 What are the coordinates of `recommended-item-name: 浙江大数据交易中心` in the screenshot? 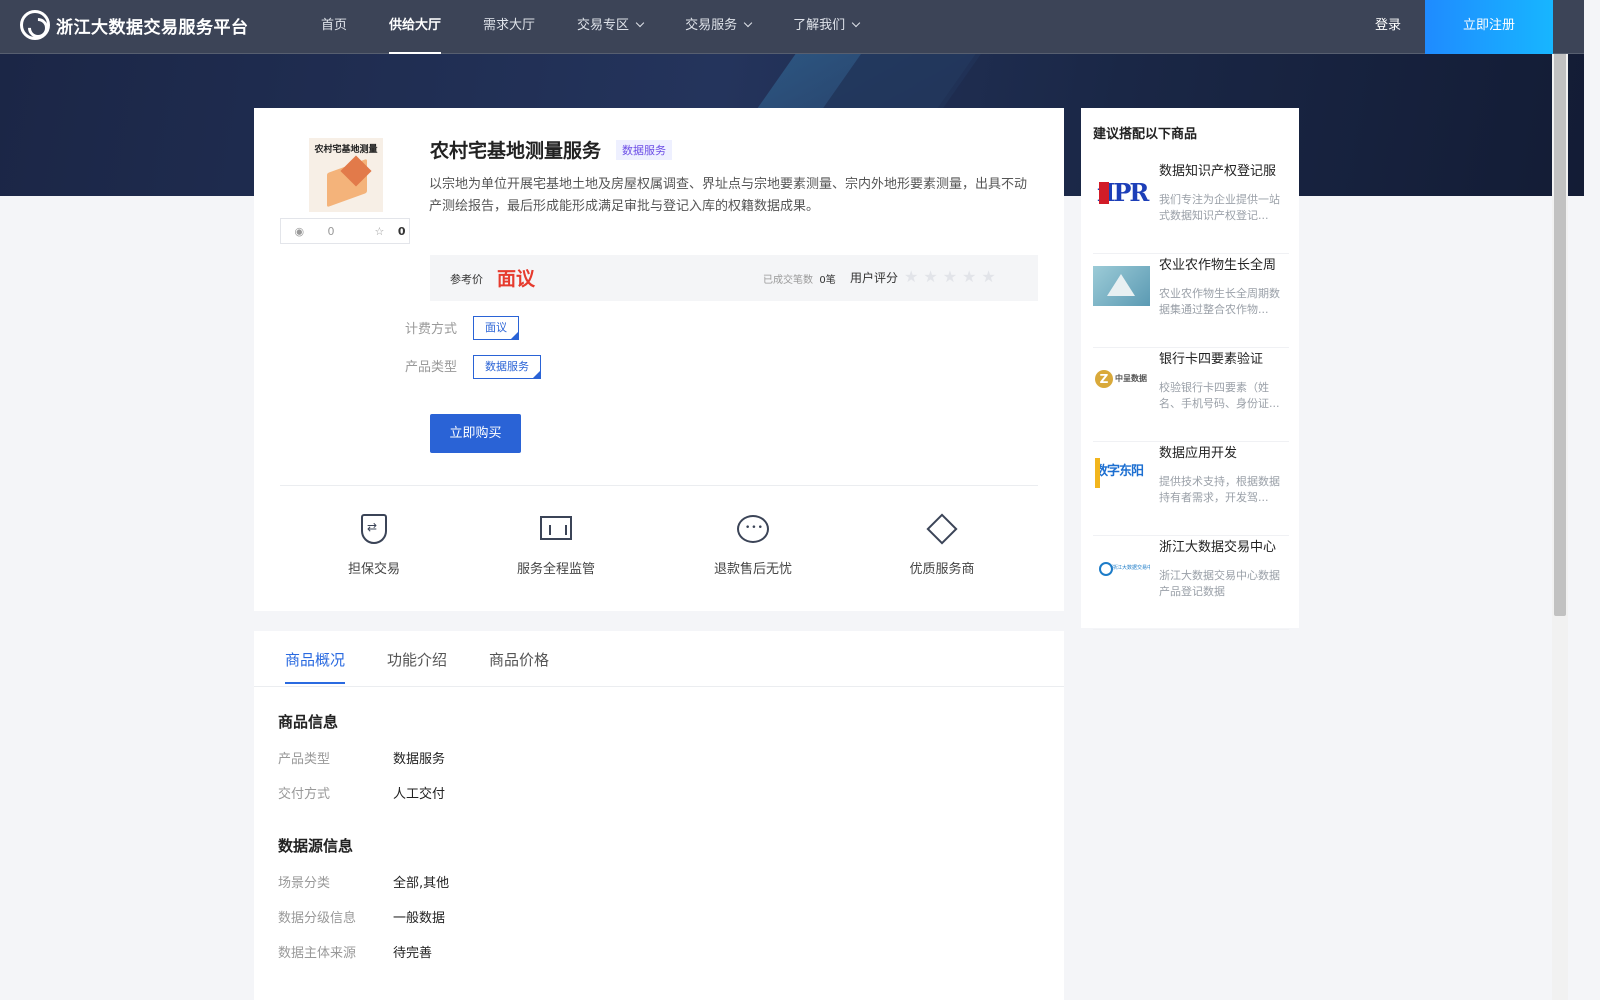 It's located at (1218, 547).